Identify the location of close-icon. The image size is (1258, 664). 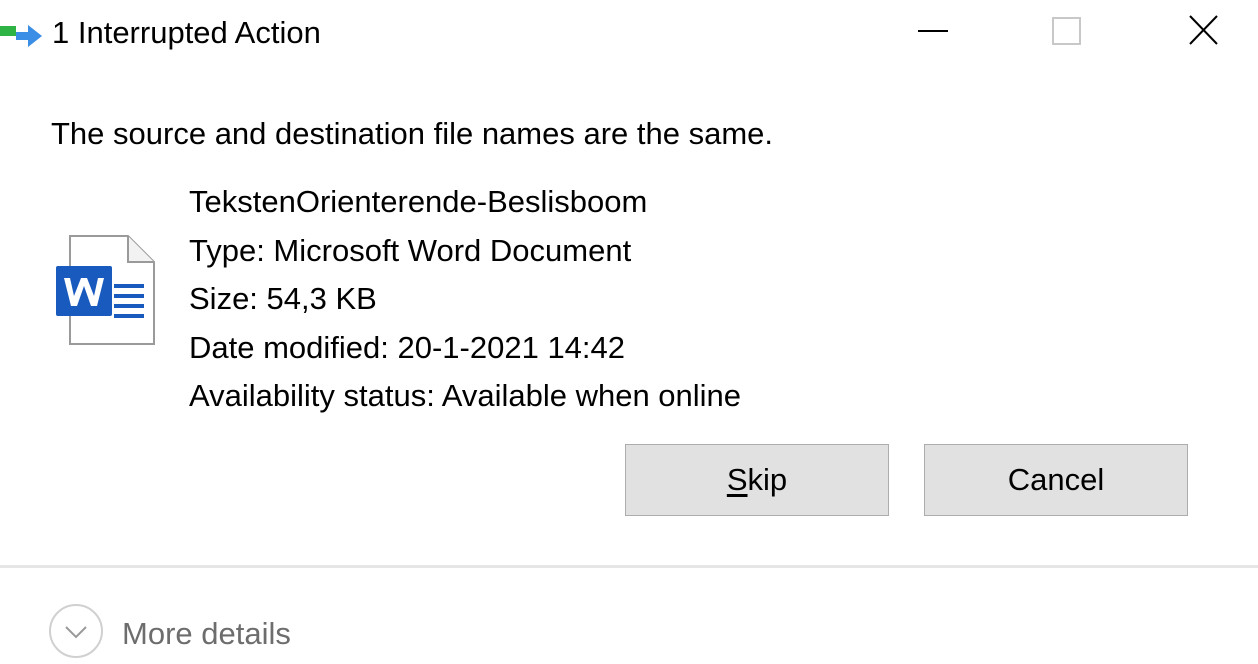
(1203, 30).